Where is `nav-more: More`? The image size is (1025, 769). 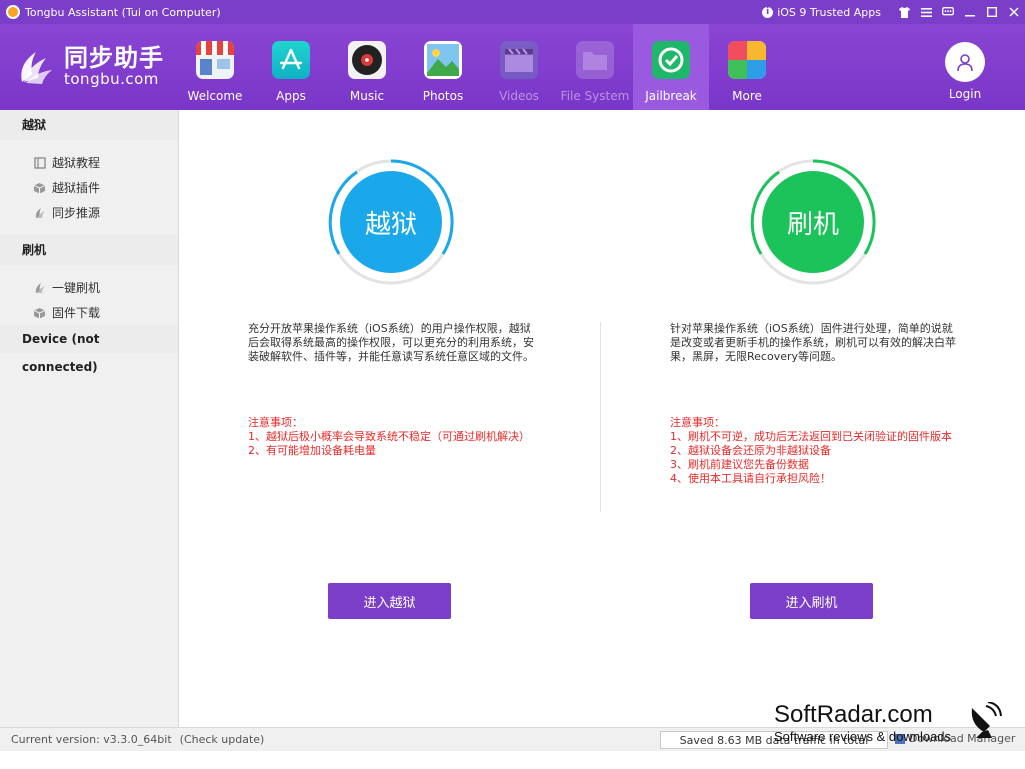
nav-more: More is located at coordinates (747, 67).